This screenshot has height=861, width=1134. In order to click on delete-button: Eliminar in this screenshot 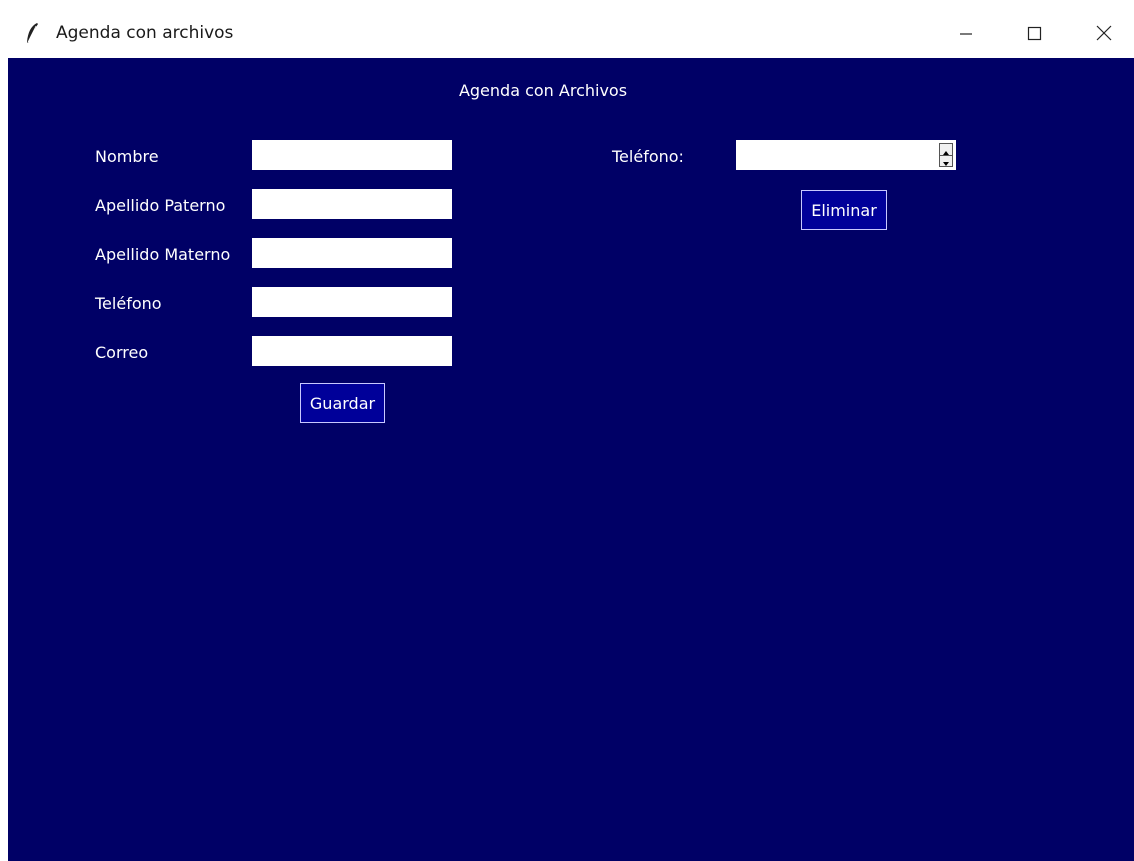, I will do `click(844, 210)`.